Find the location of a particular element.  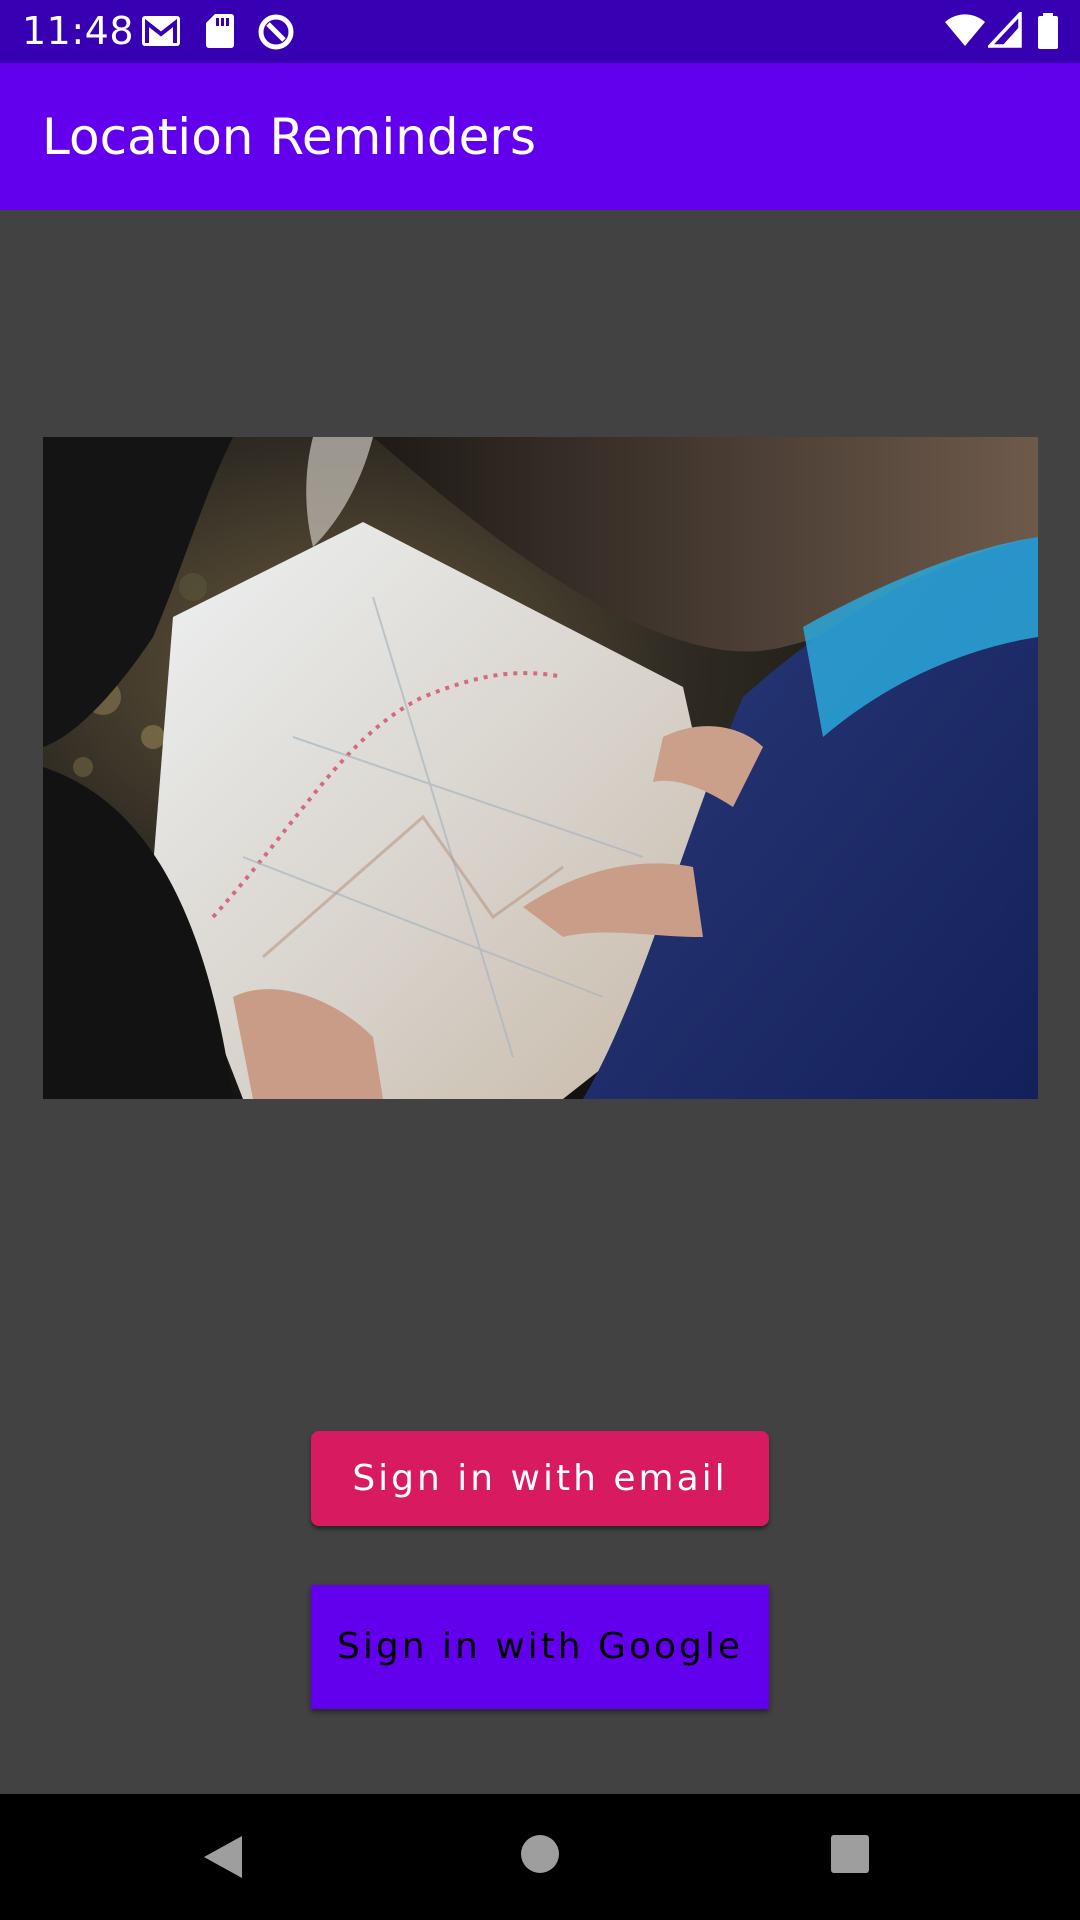

back-icon is located at coordinates (223, 1857).